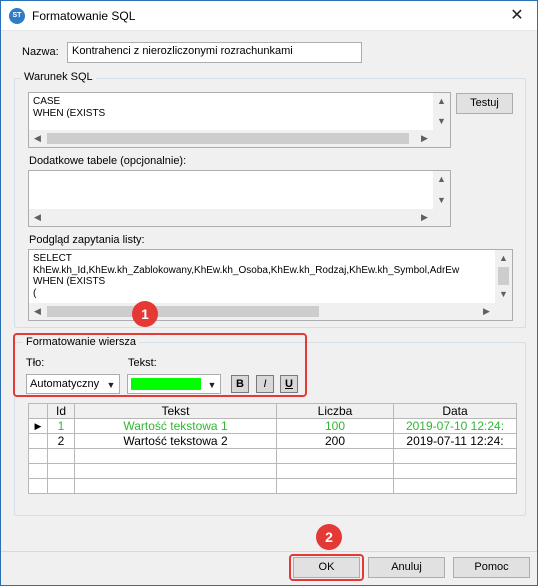 This screenshot has height=586, width=538. Describe the element at coordinates (231, 217) in the screenshot. I see `extra-tables-hscrollbar: ◀ ▶` at that location.